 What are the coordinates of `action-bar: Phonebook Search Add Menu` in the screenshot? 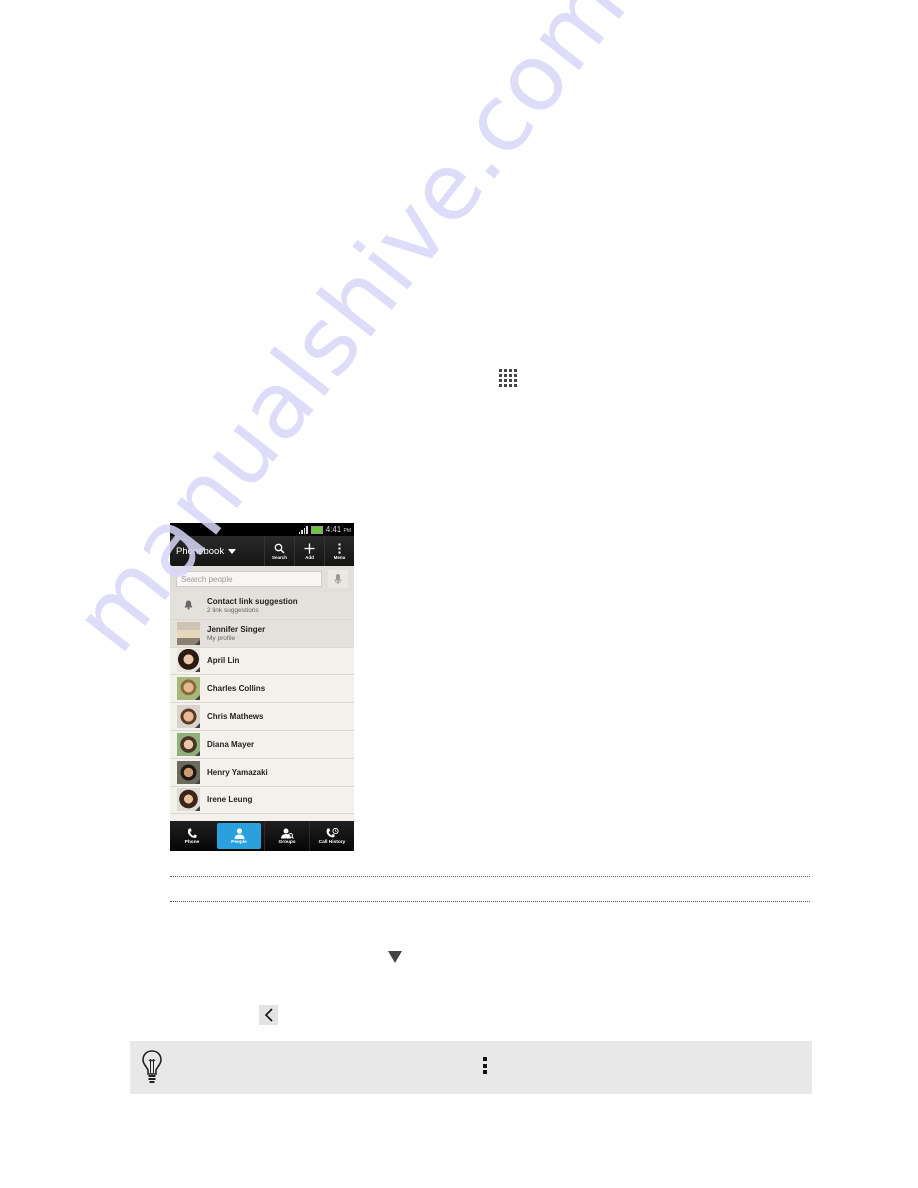 It's located at (262, 551).